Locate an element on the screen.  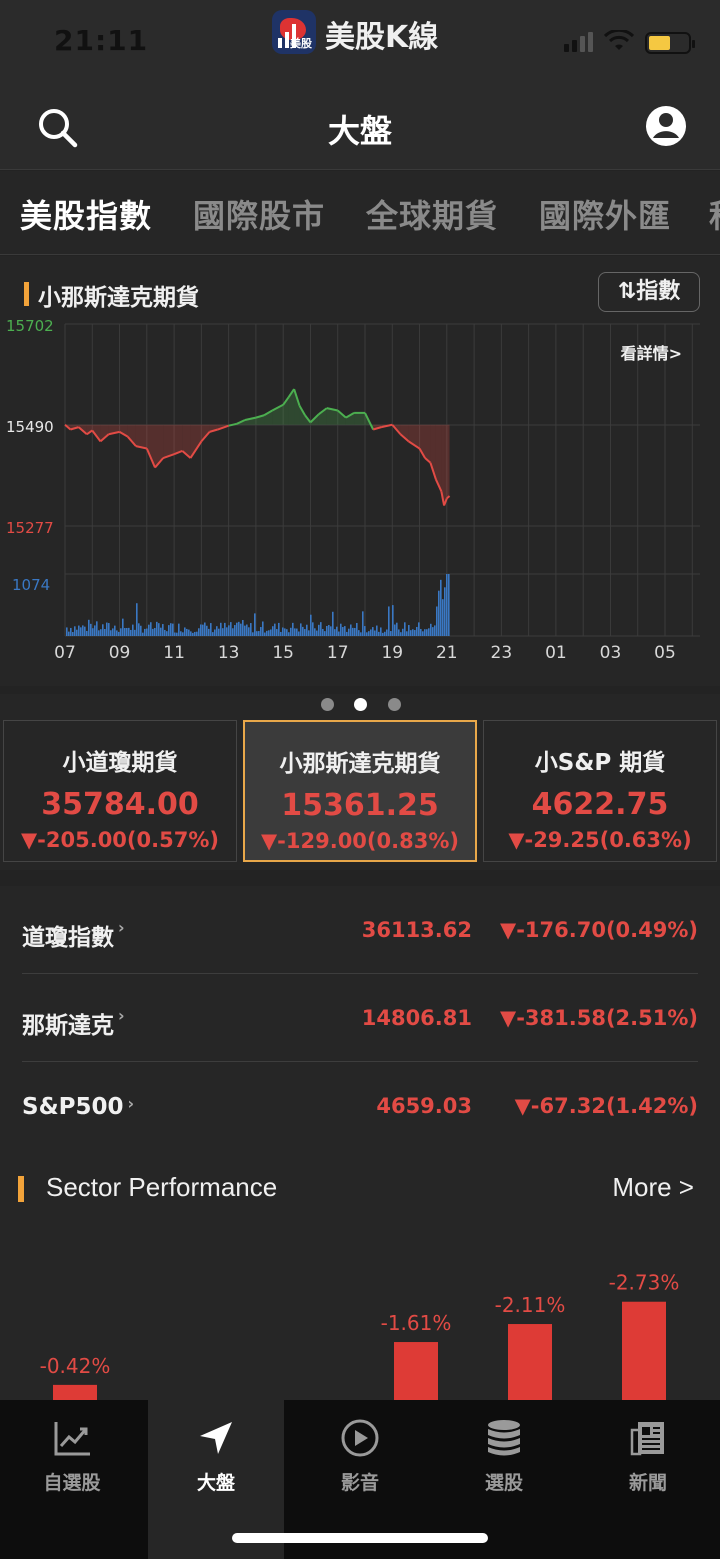
user-icon is located at coordinates (666, 126).